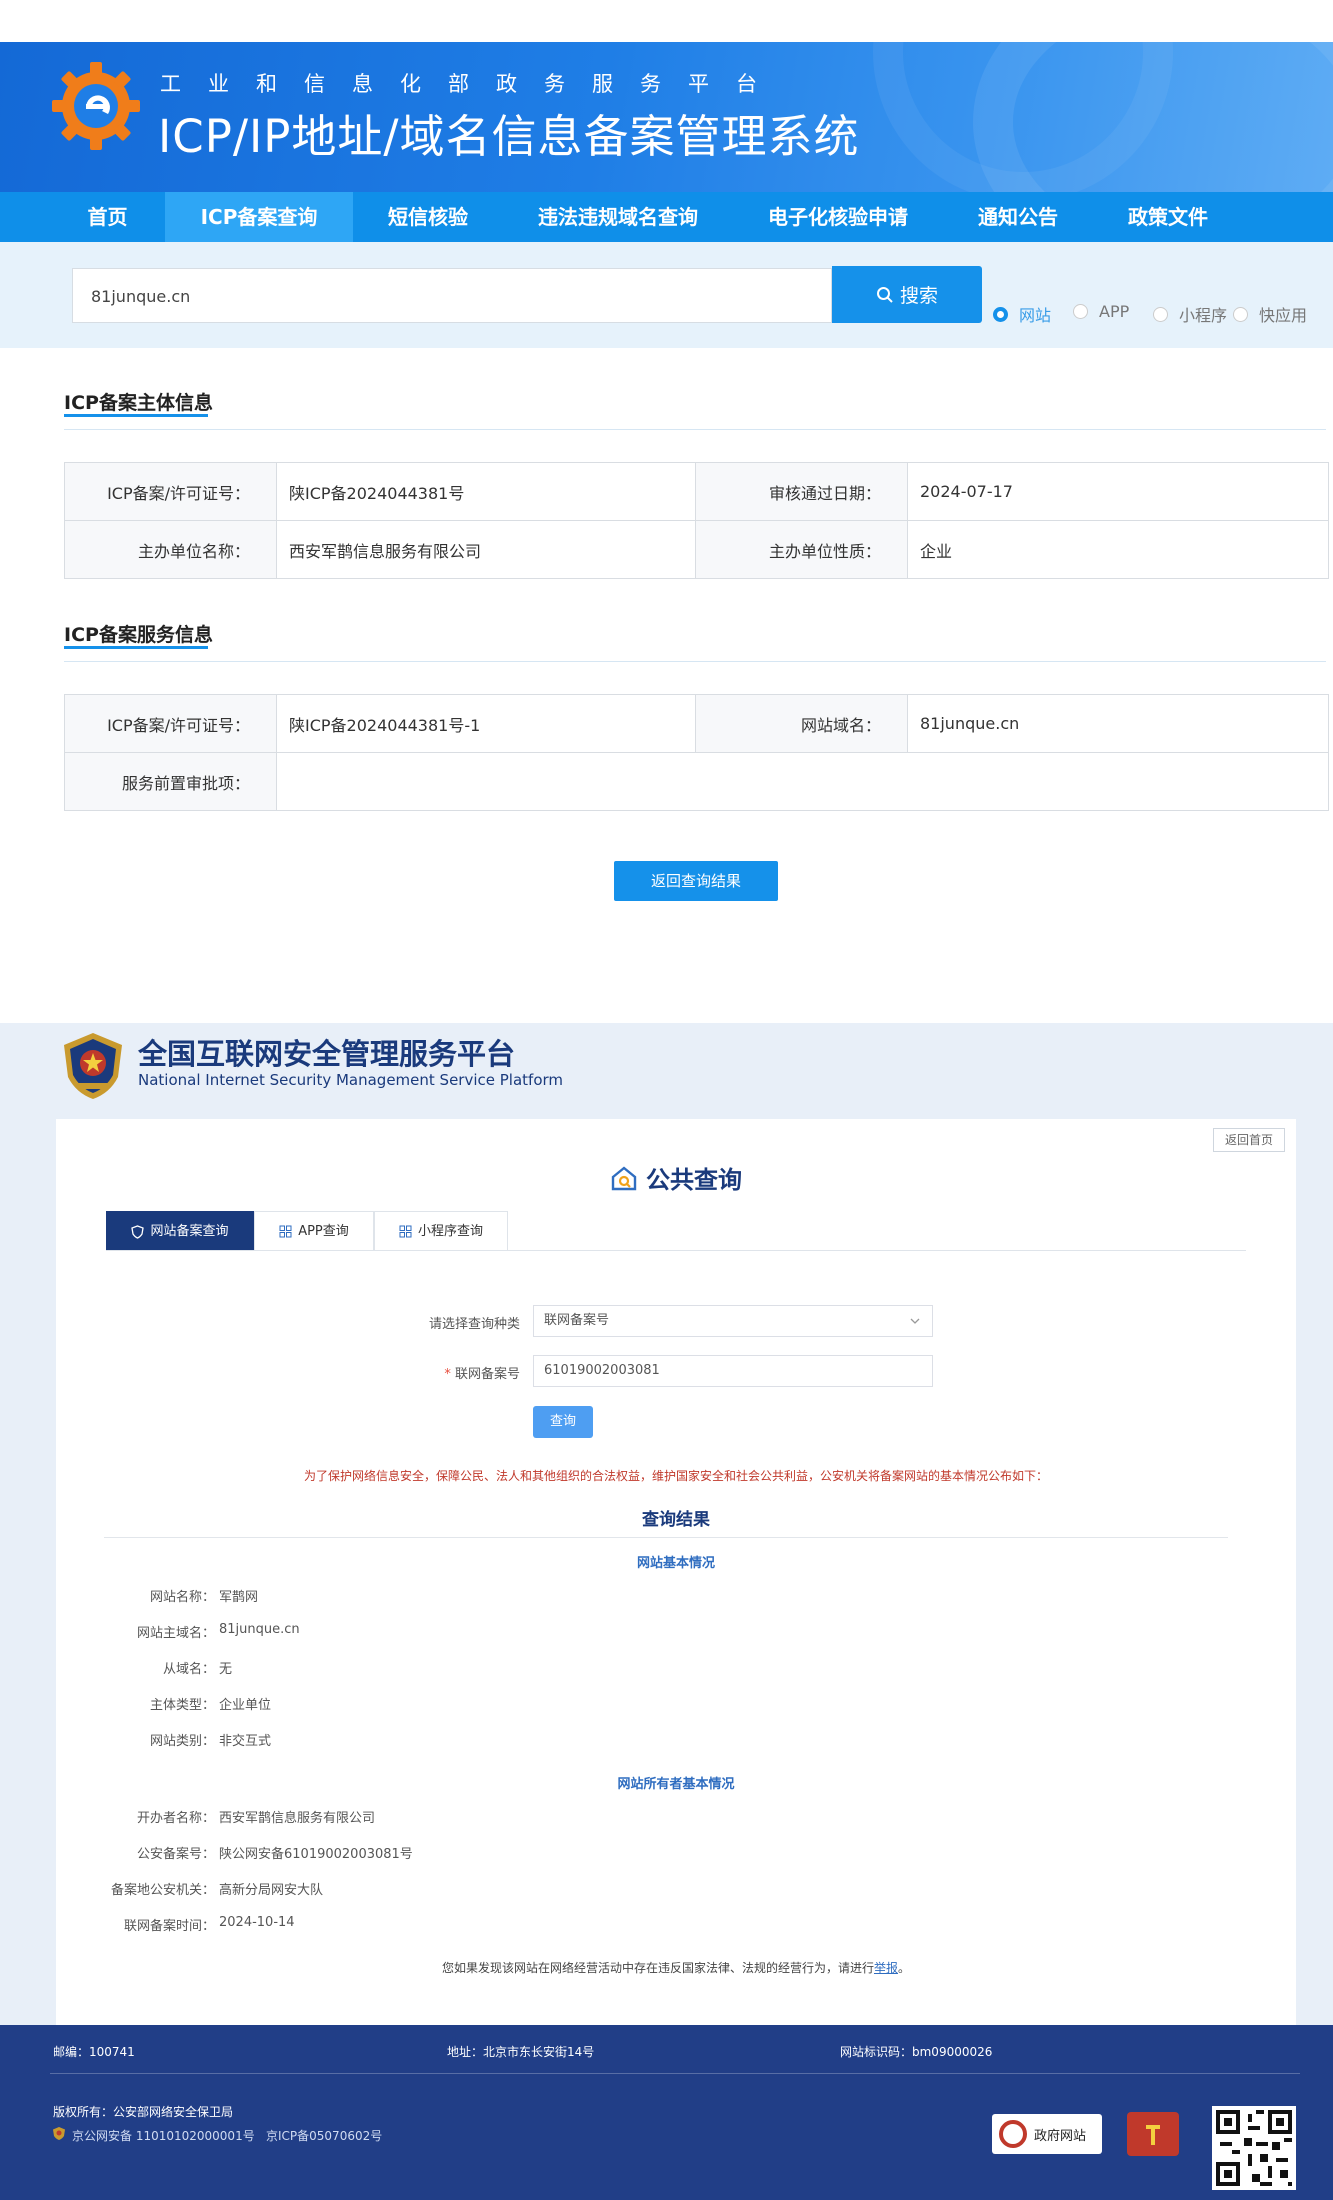 The image size is (1333, 2200). What do you see at coordinates (486, 491) in the screenshot?
I see `subject-license-value: 陕ICP备2024044381号` at bounding box center [486, 491].